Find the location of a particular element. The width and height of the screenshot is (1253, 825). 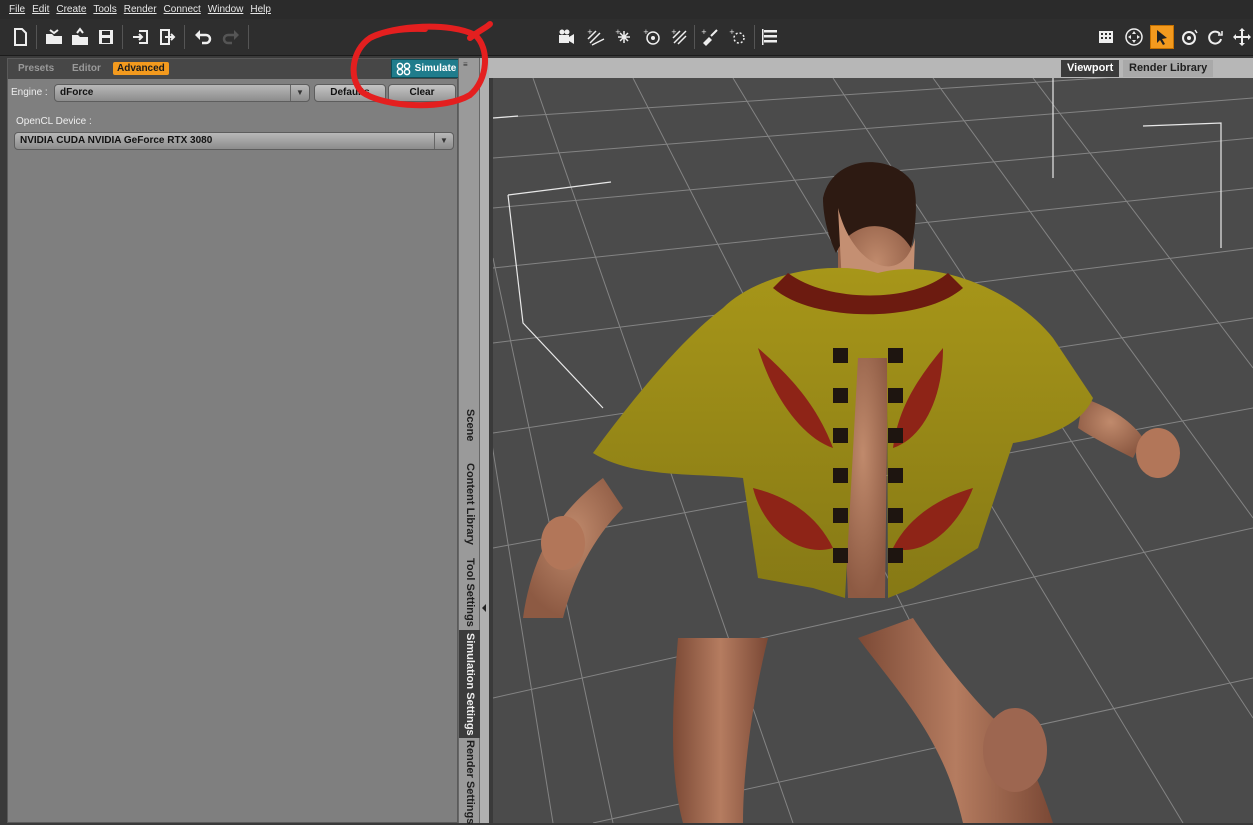

camera-icon is located at coordinates (566, 37).